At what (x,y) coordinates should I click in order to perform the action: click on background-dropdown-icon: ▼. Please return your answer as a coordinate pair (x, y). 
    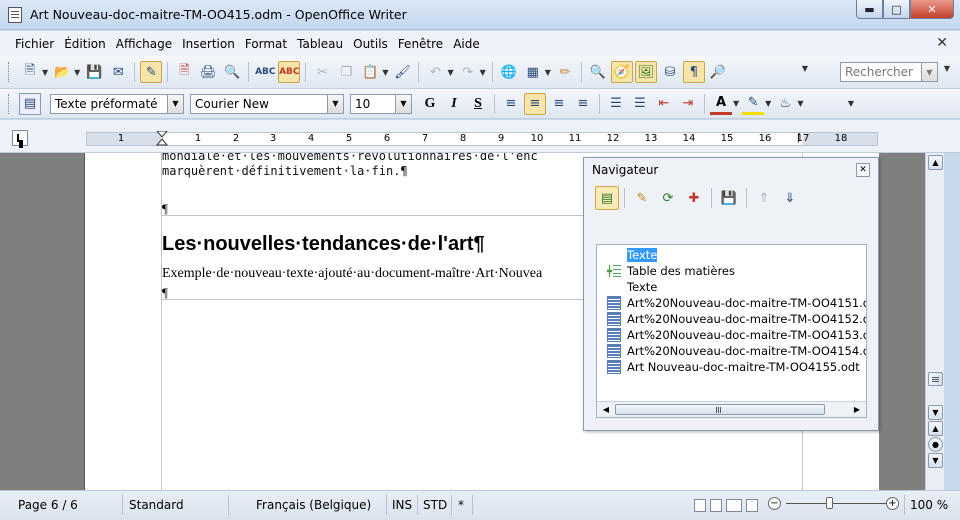
    Looking at the image, I should click on (800, 103).